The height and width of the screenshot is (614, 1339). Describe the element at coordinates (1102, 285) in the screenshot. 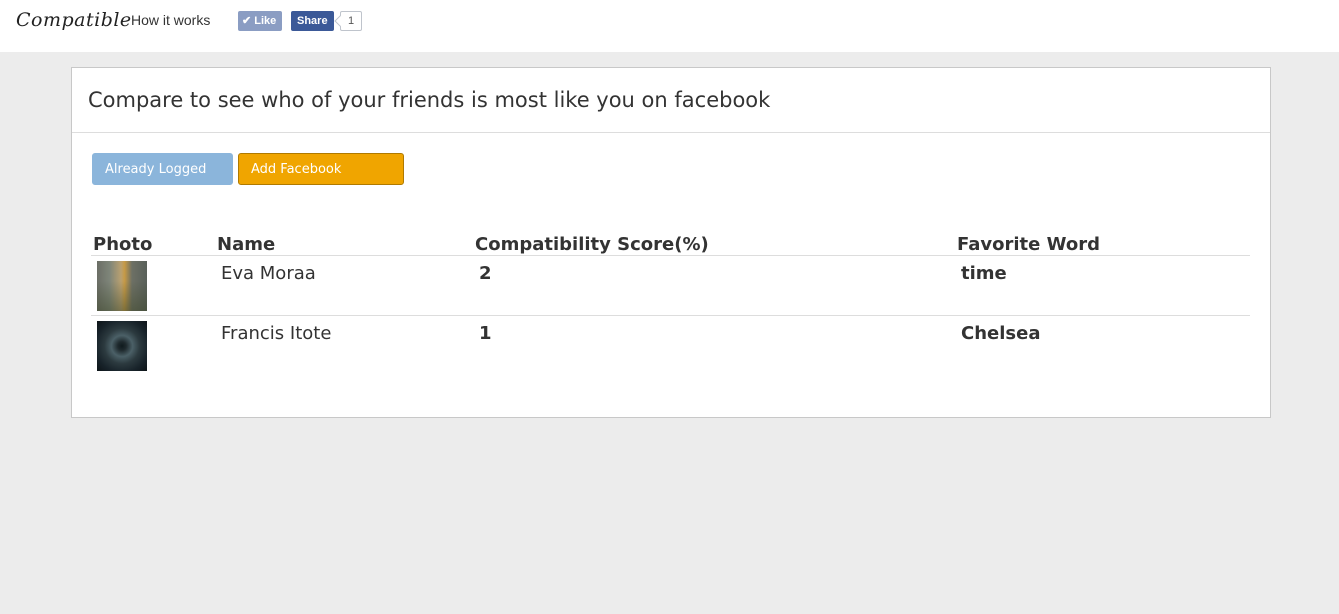

I see `favorite-word: time` at that location.